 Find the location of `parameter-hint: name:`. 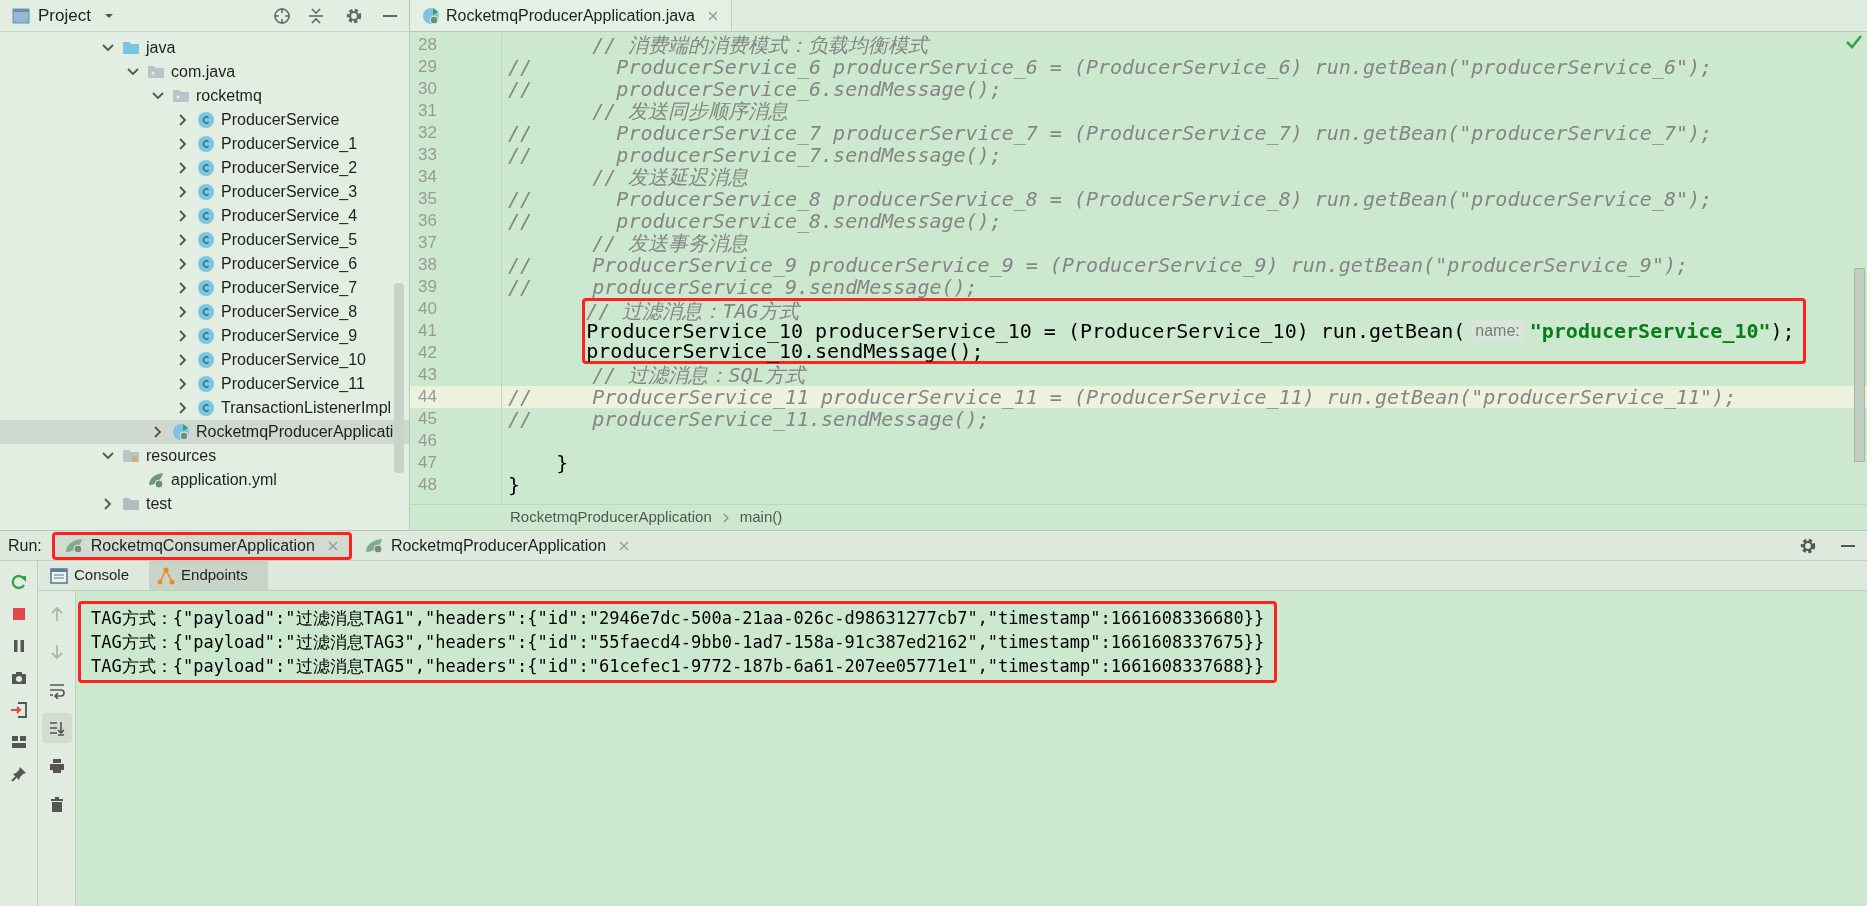

parameter-hint: name: is located at coordinates (1497, 331).